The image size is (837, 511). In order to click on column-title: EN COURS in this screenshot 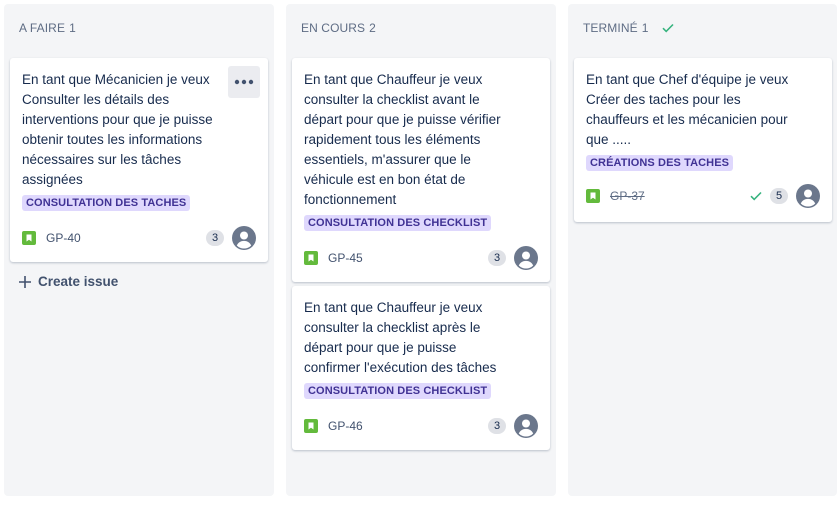, I will do `click(333, 28)`.